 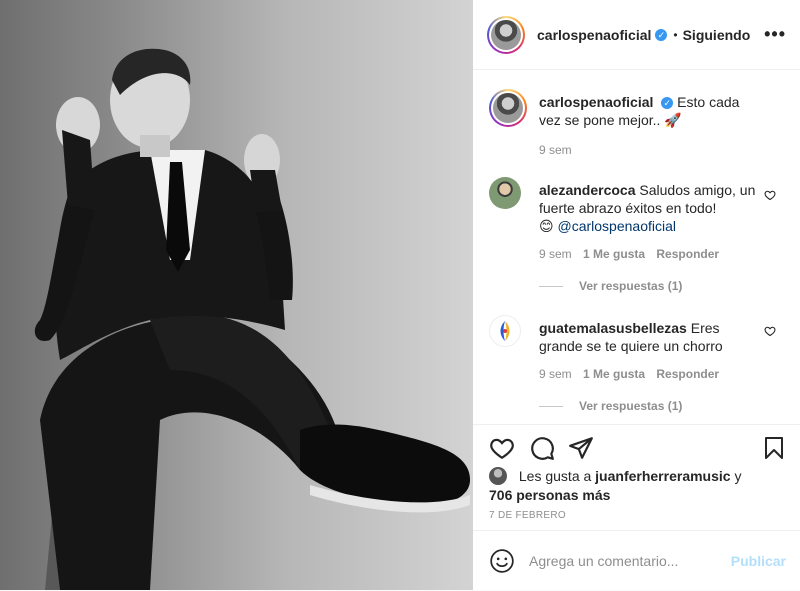 What do you see at coordinates (581, 448) in the screenshot?
I see `share-send-icon` at bounding box center [581, 448].